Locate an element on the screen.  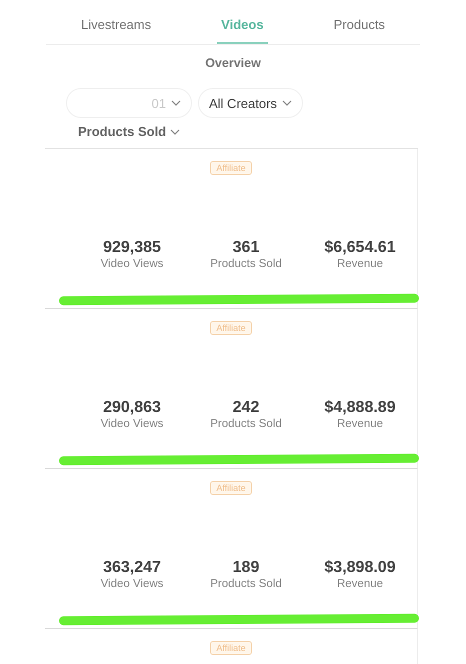
filter-dropdown: All Creators is located at coordinates (250, 103).